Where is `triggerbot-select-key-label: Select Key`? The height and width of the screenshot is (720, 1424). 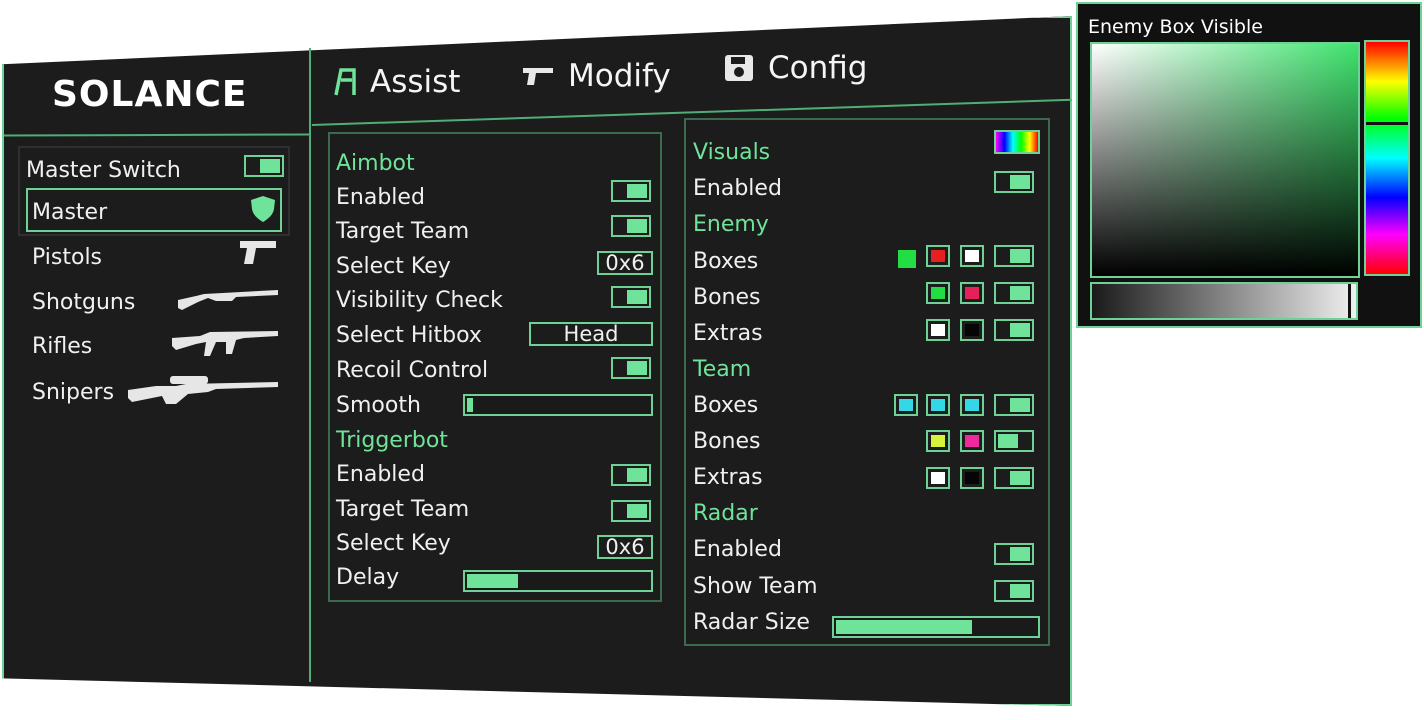 triggerbot-select-key-label: Select Key is located at coordinates (393, 543).